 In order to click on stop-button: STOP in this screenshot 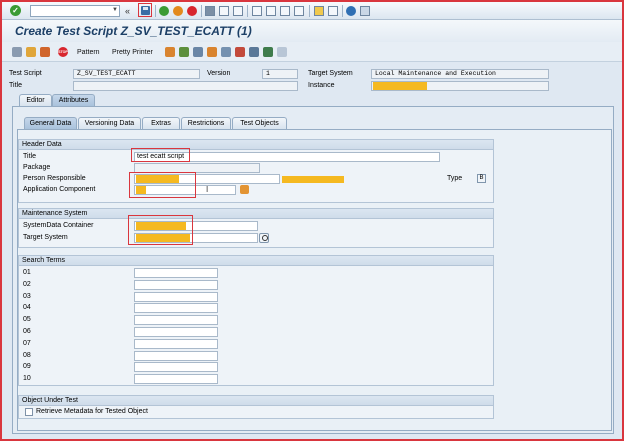, I will do `click(63, 52)`.